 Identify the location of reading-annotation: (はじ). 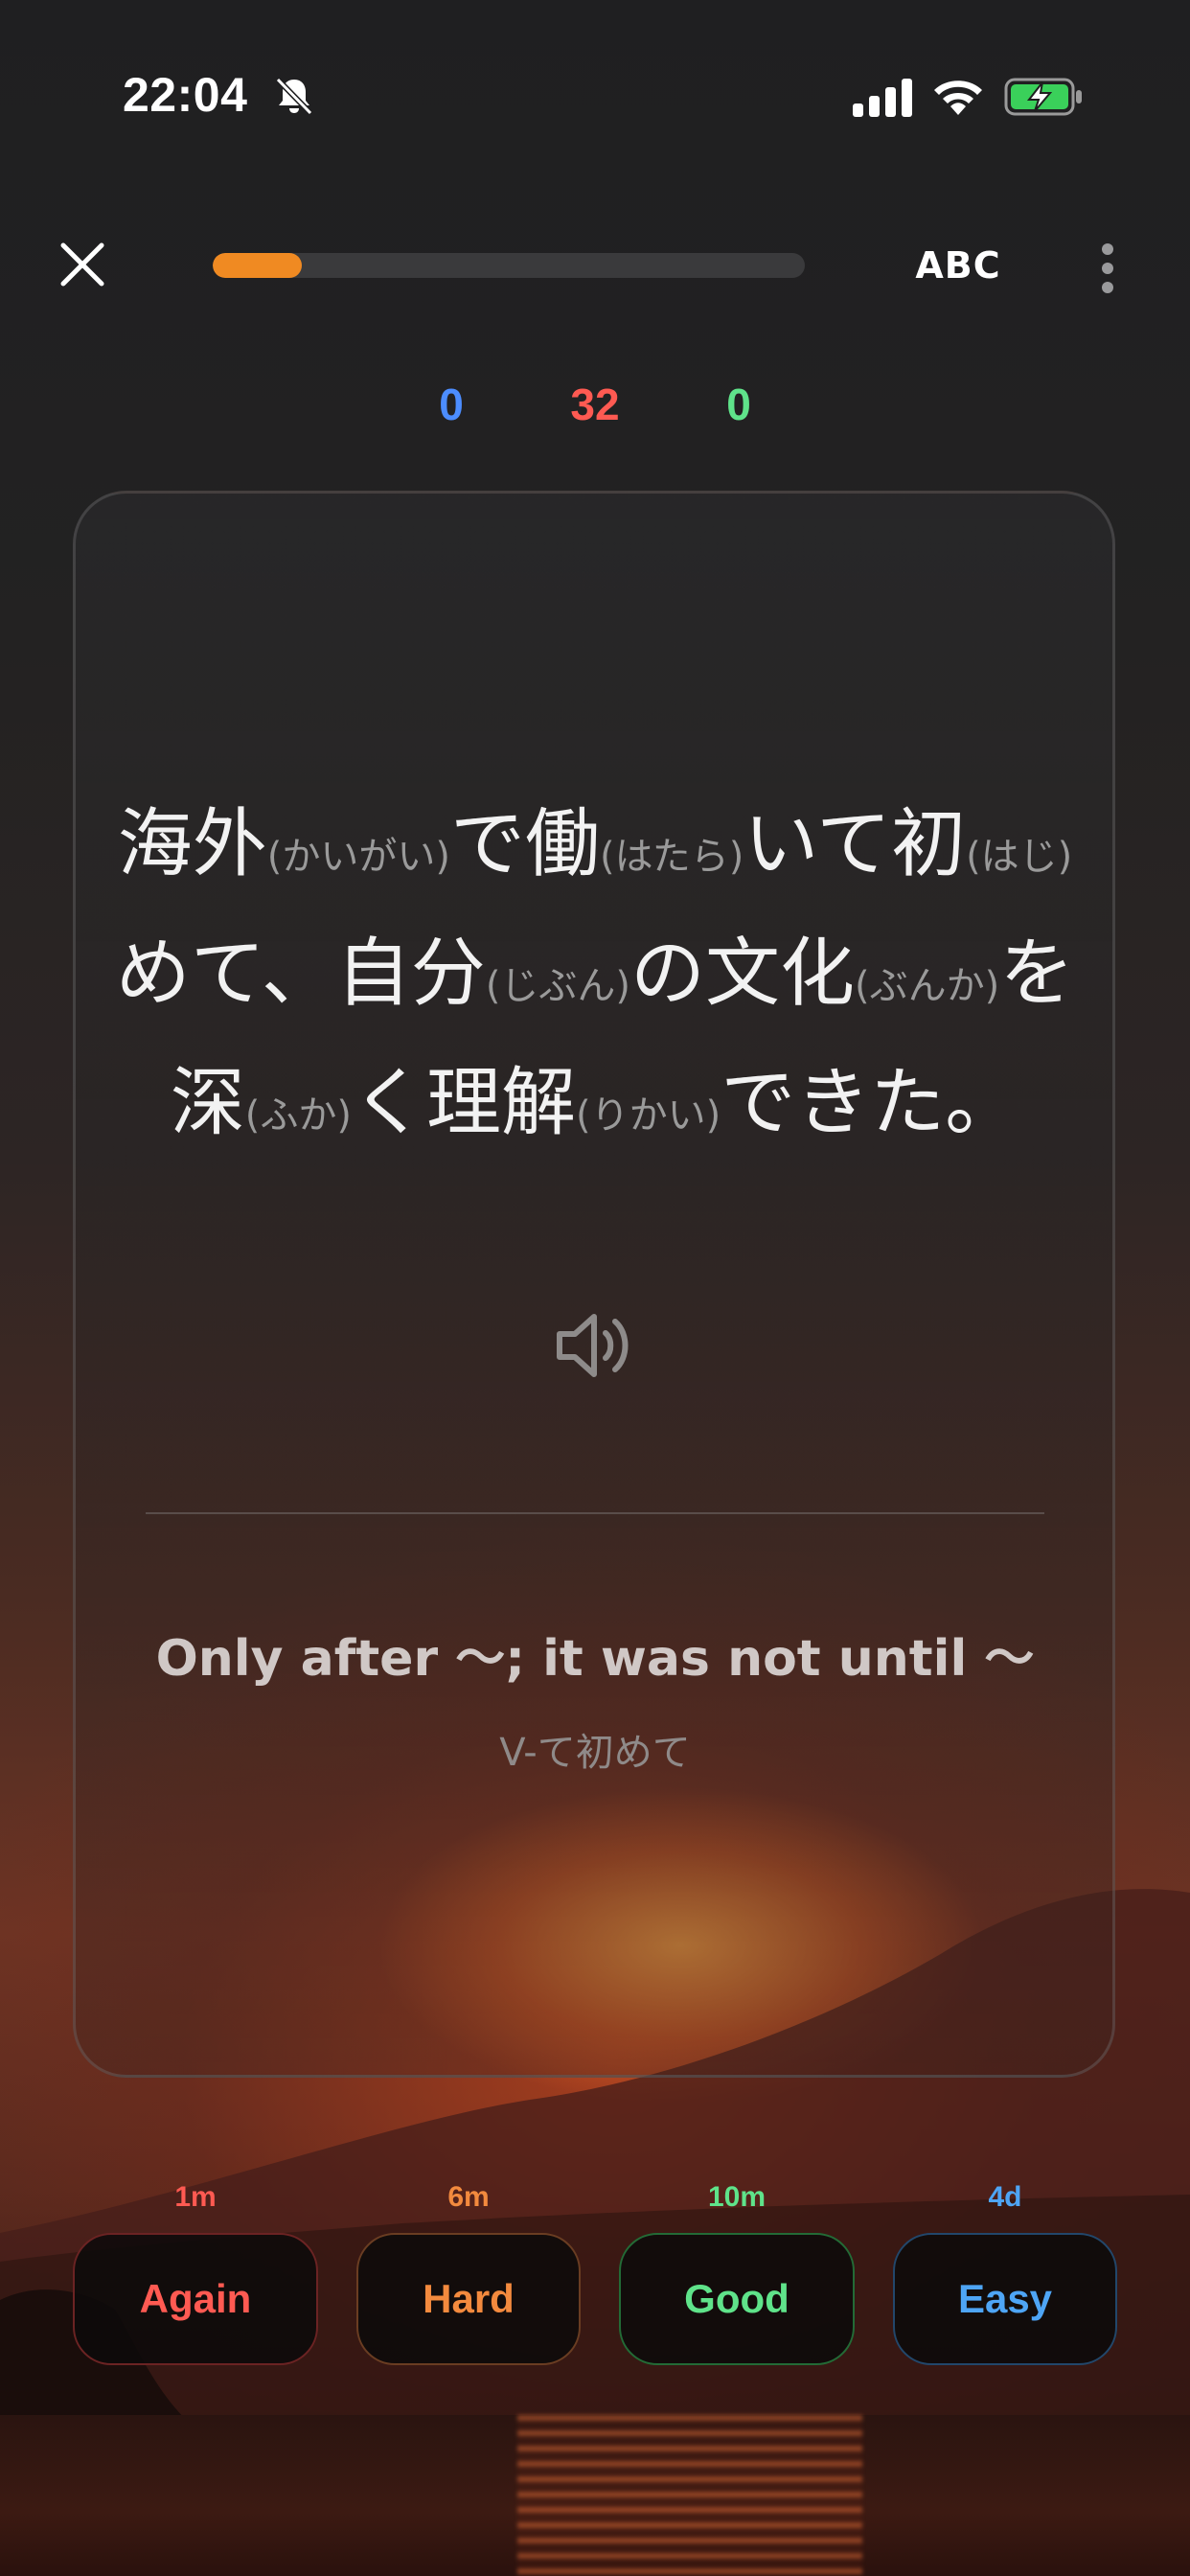
(1019, 857).